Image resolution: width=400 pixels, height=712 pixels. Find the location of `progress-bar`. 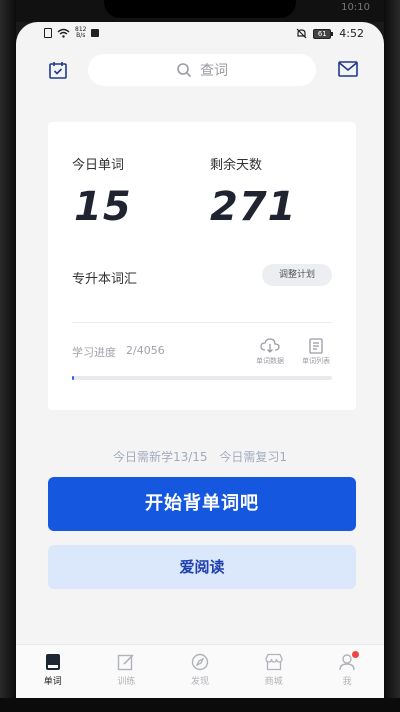

progress-bar is located at coordinates (202, 378).